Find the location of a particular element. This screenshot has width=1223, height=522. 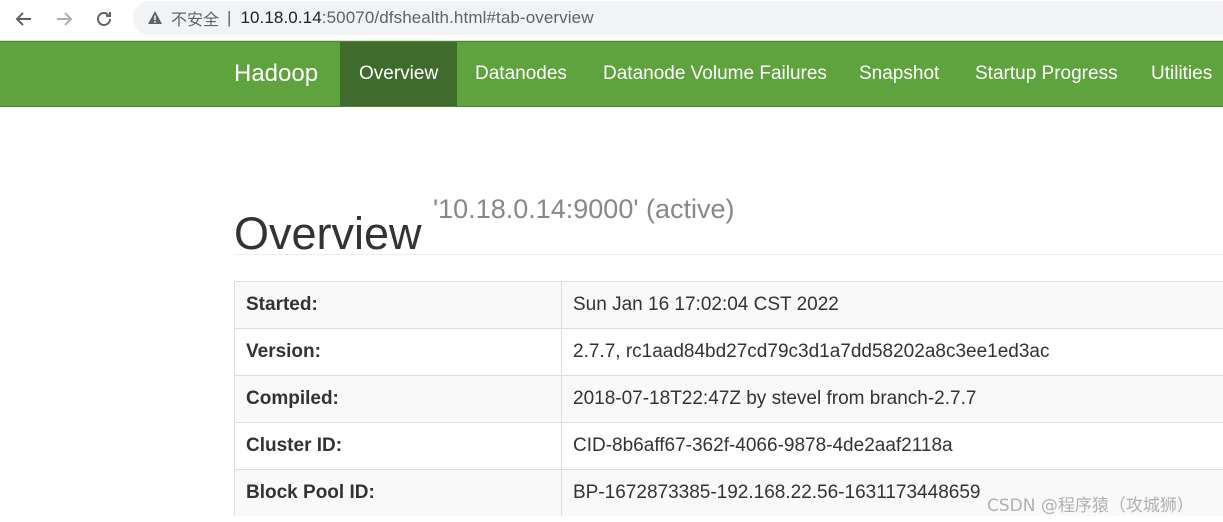

forward-icon is located at coordinates (64, 19).